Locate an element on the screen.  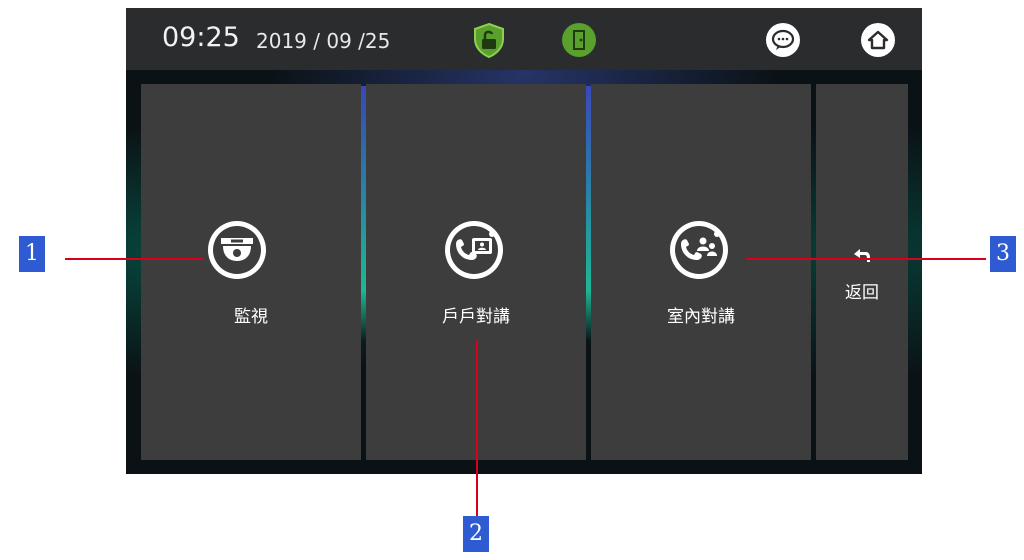
tile-label-indoor-intercom: 室內對講 is located at coordinates (701, 317).